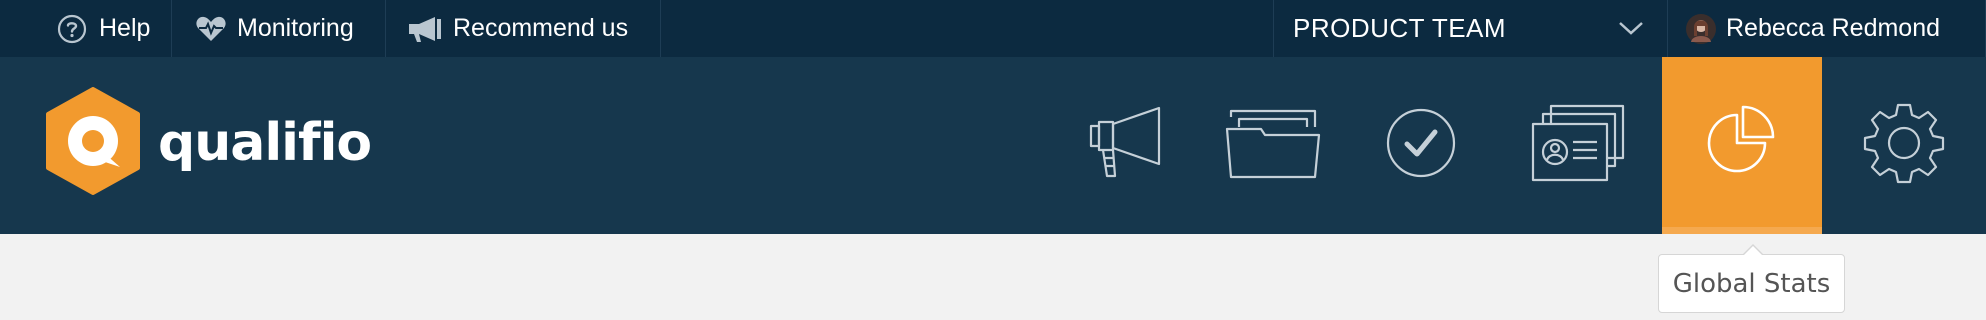 This screenshot has height=320, width=1986. I want to click on chevron-down-icon, so click(1631, 28).